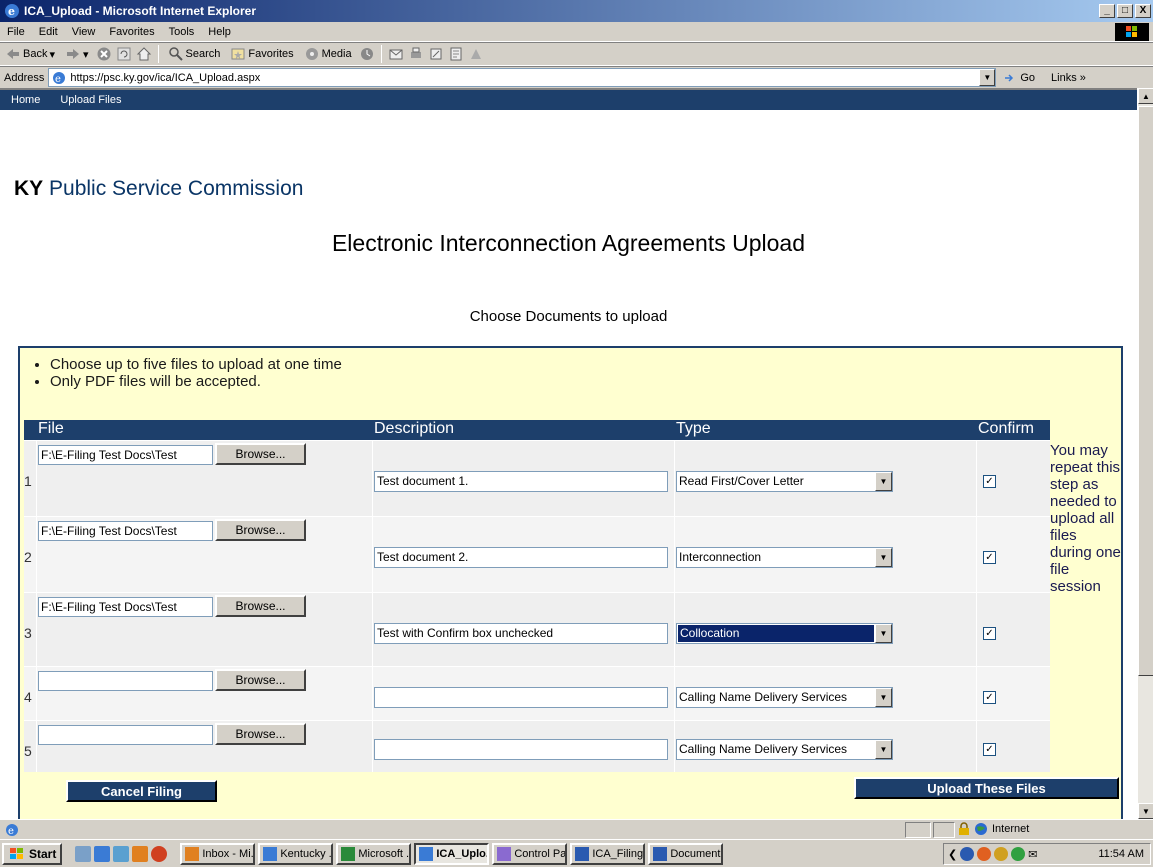 This screenshot has width=1153, height=867. What do you see at coordinates (83, 853) in the screenshot?
I see `show-desktop-icon` at bounding box center [83, 853].